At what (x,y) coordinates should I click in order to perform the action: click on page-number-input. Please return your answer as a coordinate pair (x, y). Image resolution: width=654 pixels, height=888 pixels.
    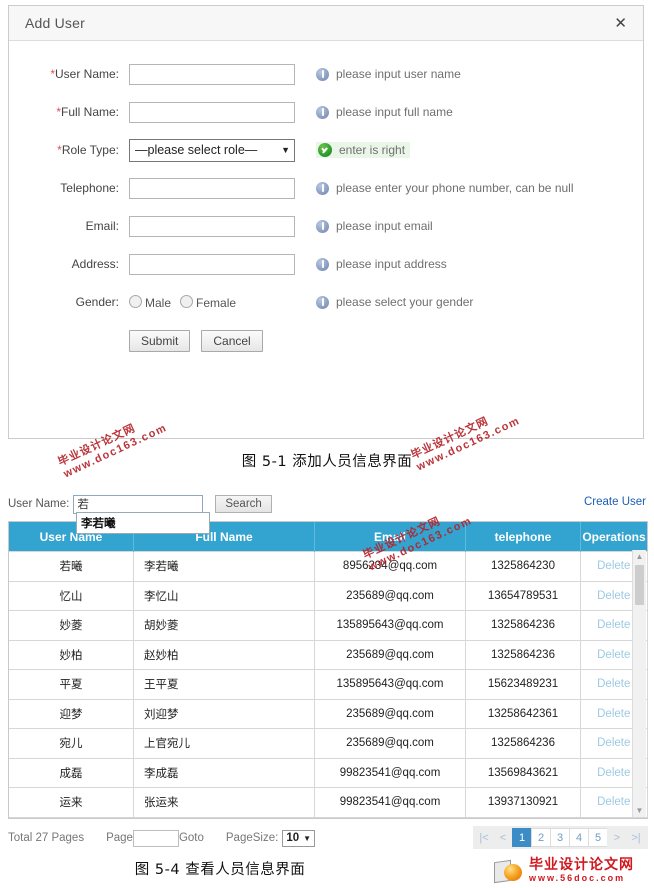
    Looking at the image, I should click on (155, 838).